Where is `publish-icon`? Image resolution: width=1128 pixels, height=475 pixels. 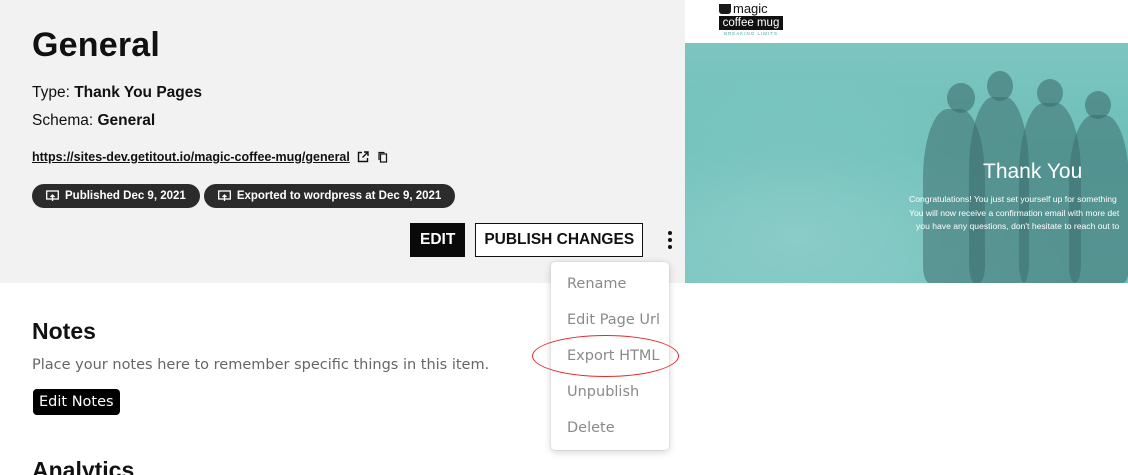 publish-icon is located at coordinates (52, 195).